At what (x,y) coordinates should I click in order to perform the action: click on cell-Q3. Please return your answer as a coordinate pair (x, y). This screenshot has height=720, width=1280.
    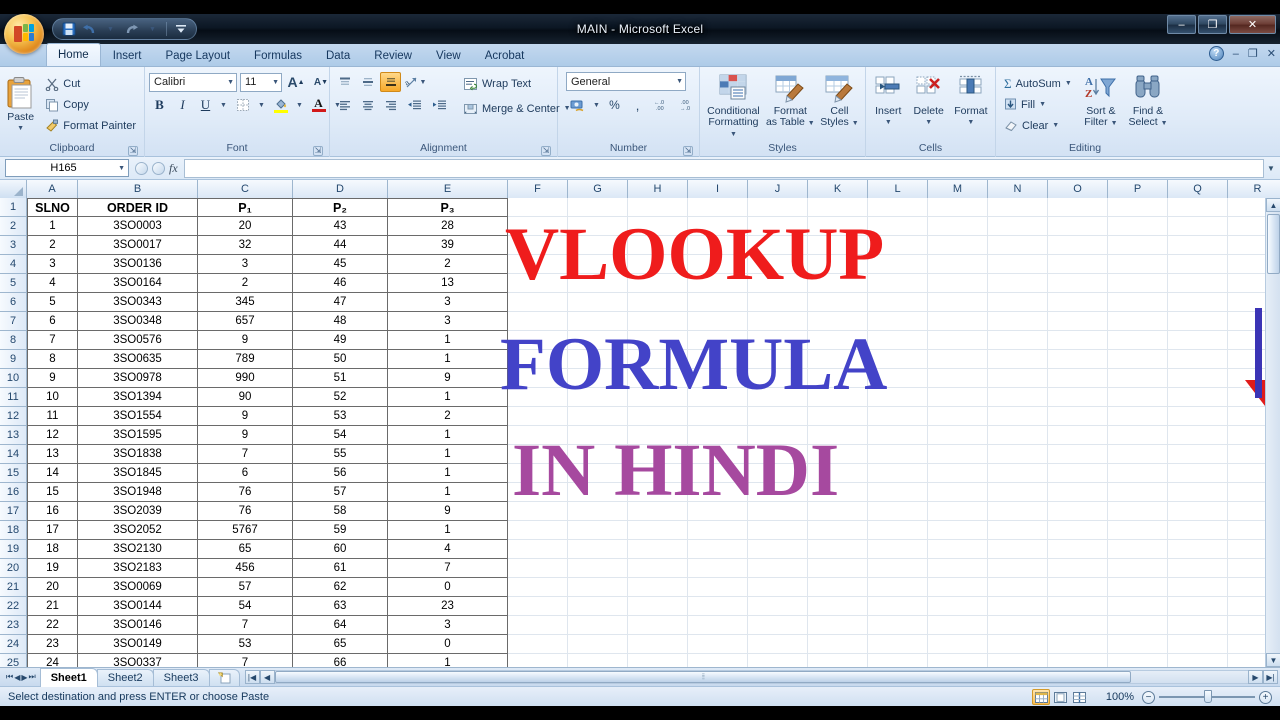
    Looking at the image, I should click on (1198, 245).